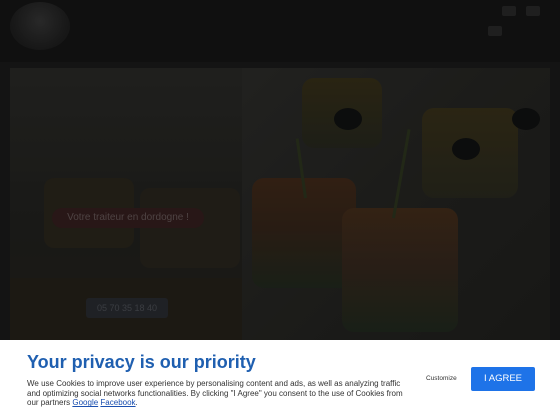  What do you see at coordinates (117, 402) in the screenshot?
I see `facebook-link: Facebook` at bounding box center [117, 402].